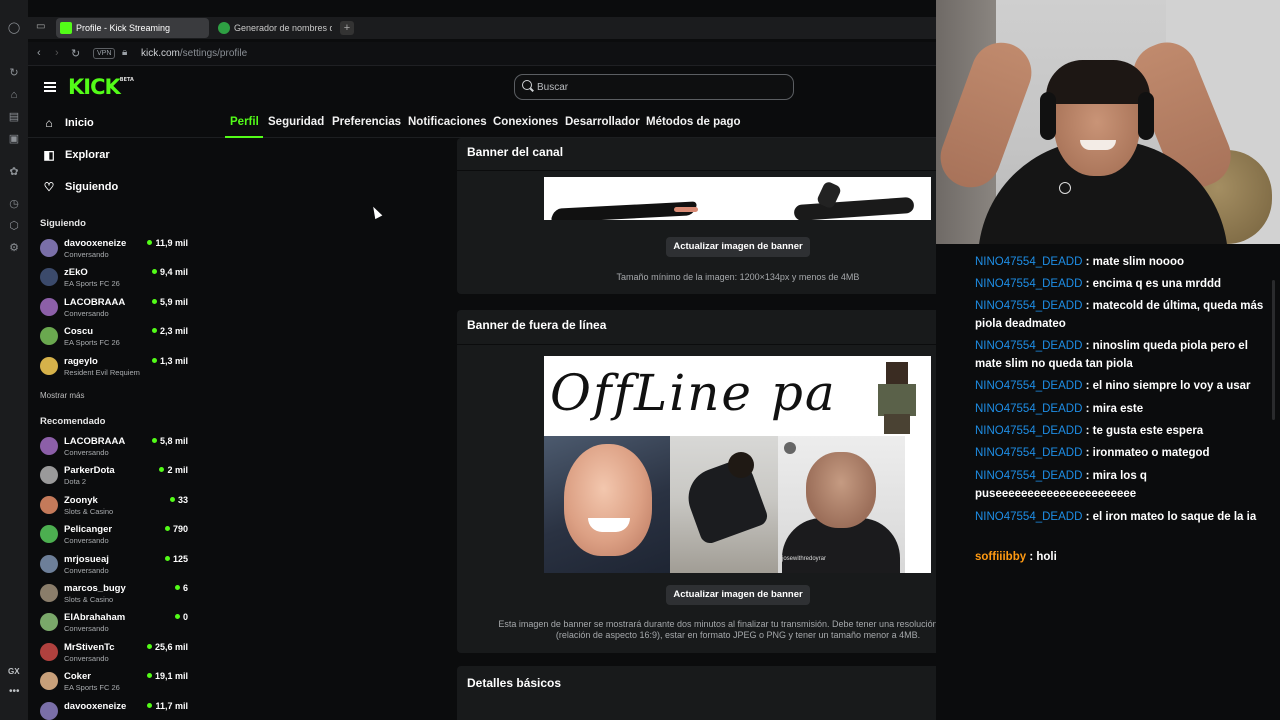 This screenshot has height=720, width=1280. Describe the element at coordinates (75, 53) in the screenshot. I see `reload-icon: ↻` at that location.